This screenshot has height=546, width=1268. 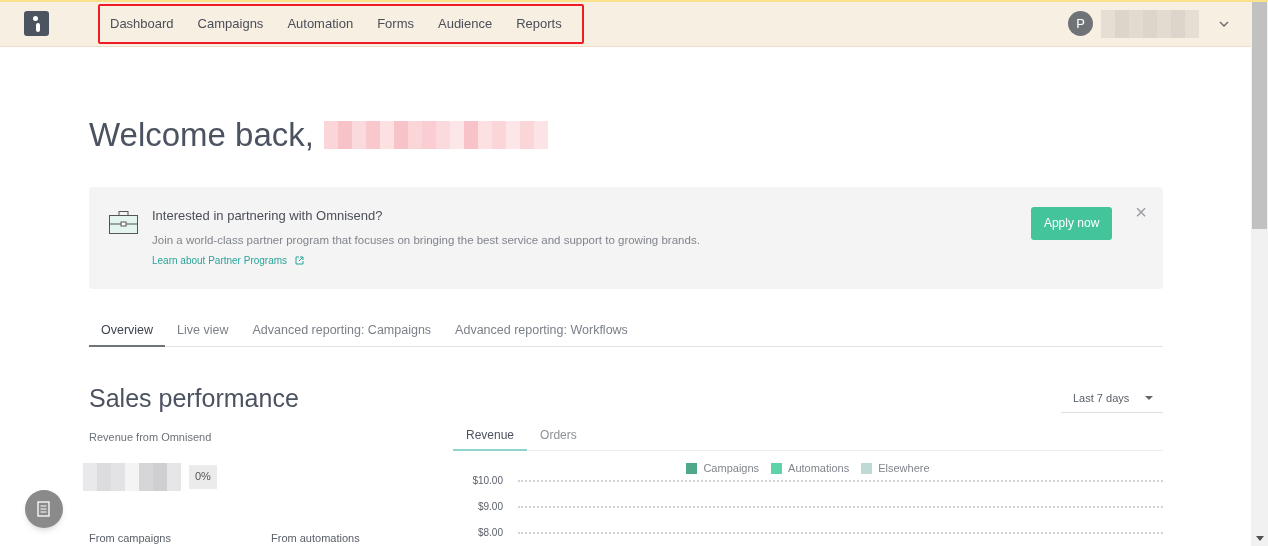 What do you see at coordinates (268, 215) in the screenshot?
I see `banner-title: Interested in partnering with Omnisend?` at bounding box center [268, 215].